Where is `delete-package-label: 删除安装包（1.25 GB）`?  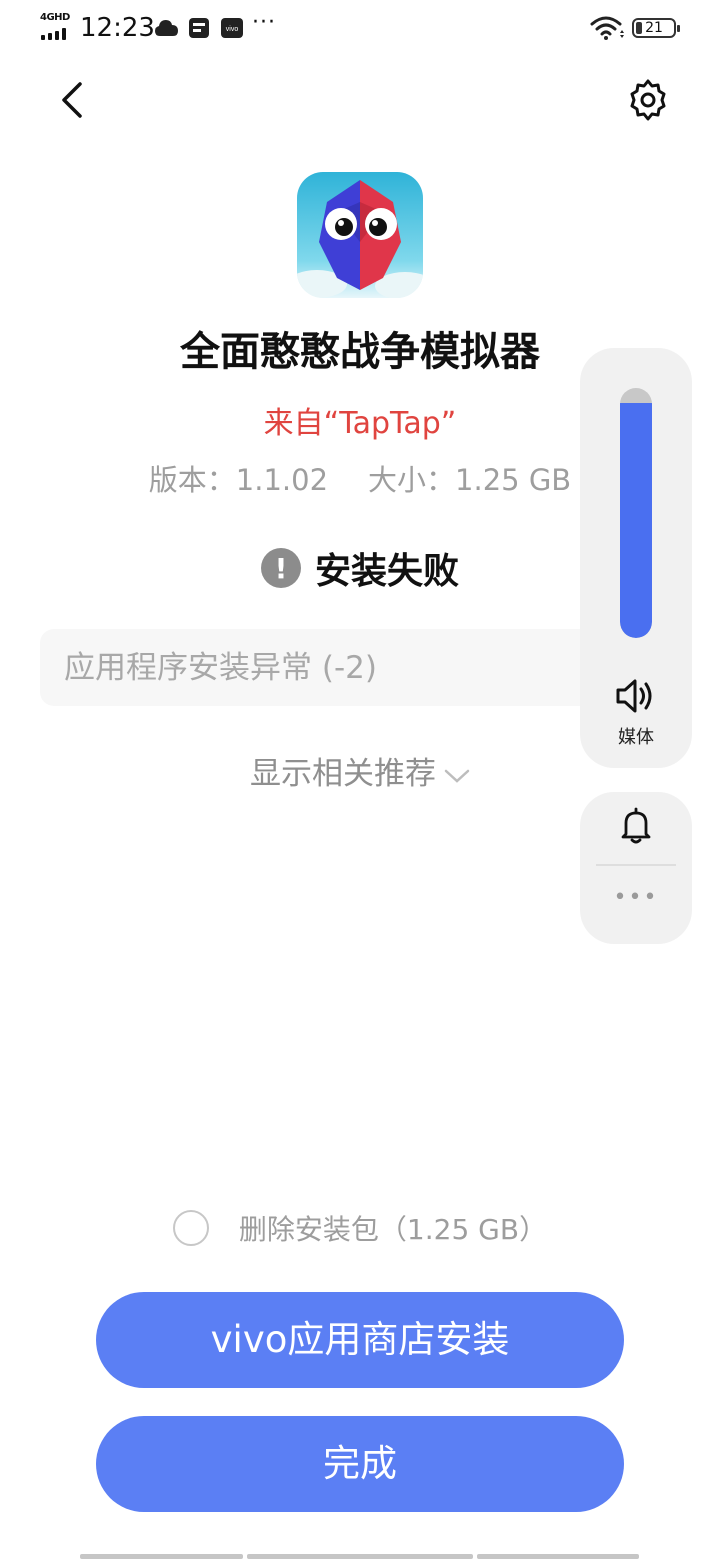
delete-package-label: 删除安装包（1.25 GB） is located at coordinates (393, 1229).